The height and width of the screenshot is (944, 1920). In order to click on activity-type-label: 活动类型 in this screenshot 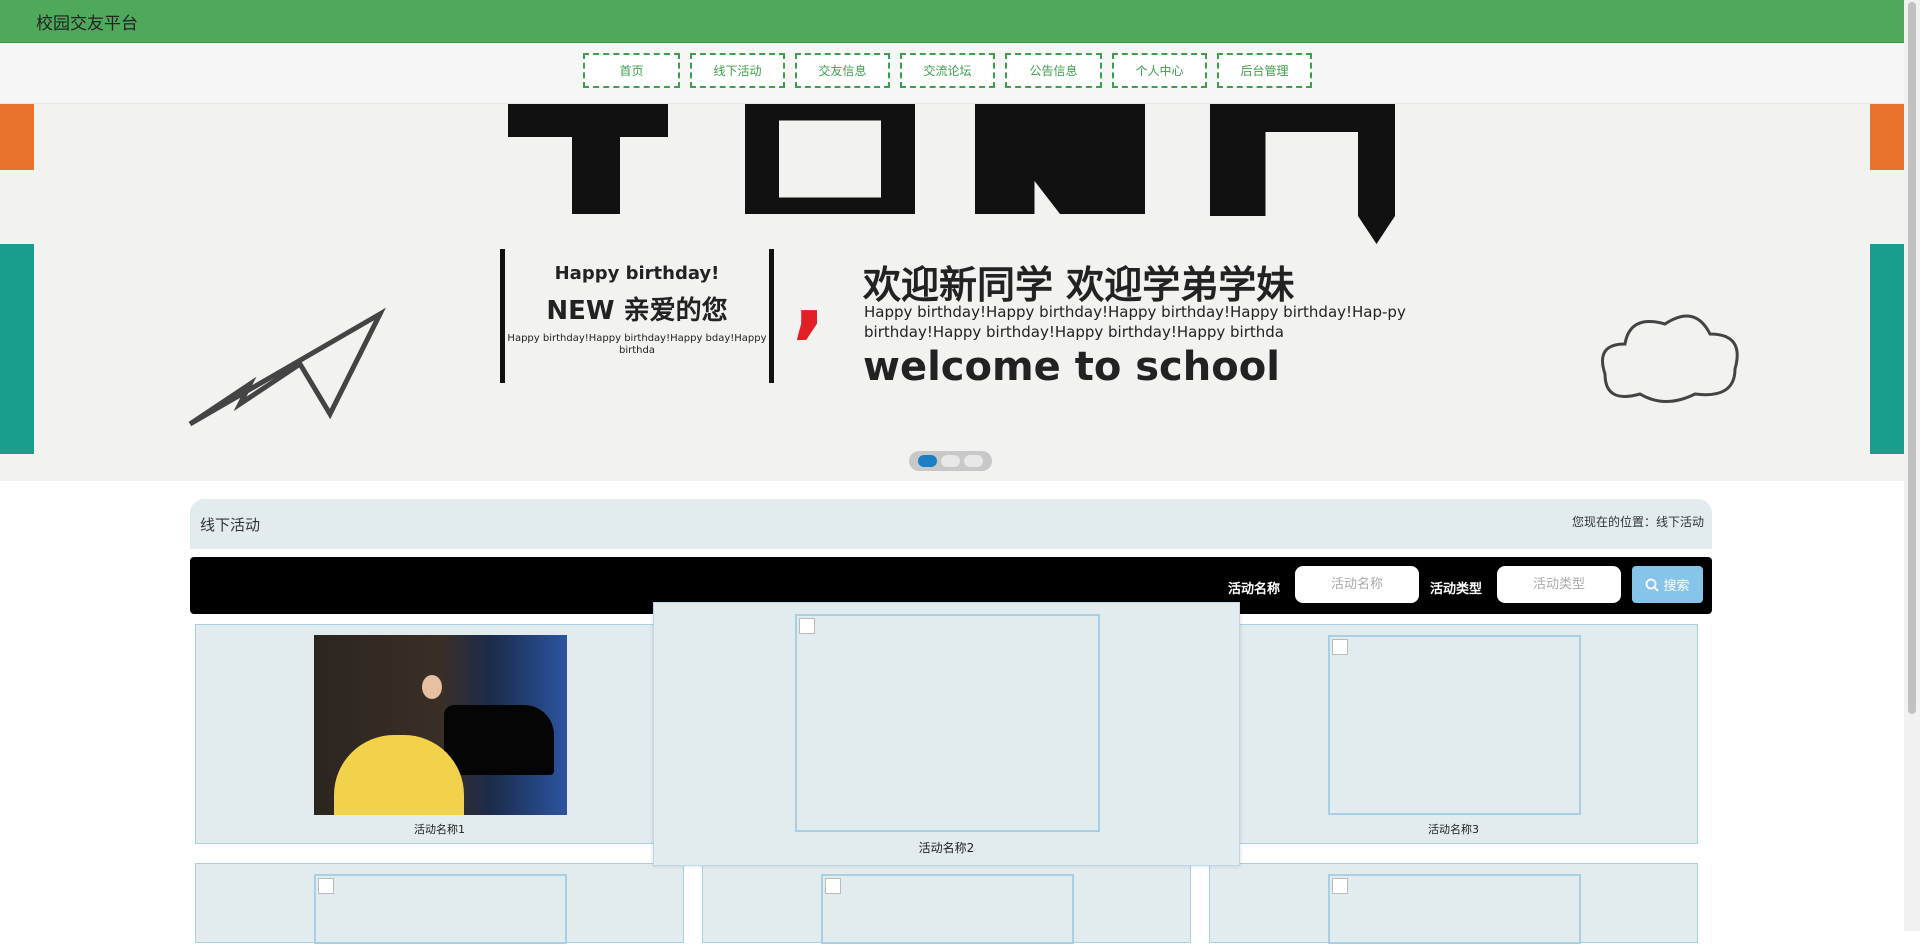, I will do `click(1456, 589)`.